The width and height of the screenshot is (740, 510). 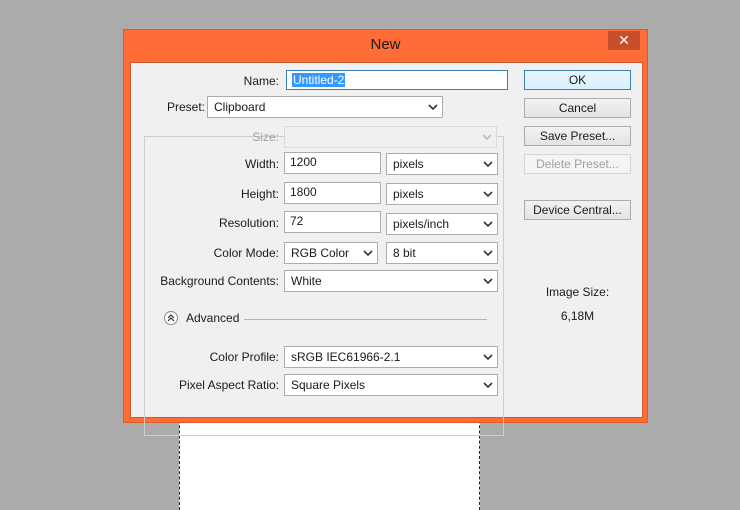 What do you see at coordinates (303, 162) in the screenshot?
I see `width-value: 1200` at bounding box center [303, 162].